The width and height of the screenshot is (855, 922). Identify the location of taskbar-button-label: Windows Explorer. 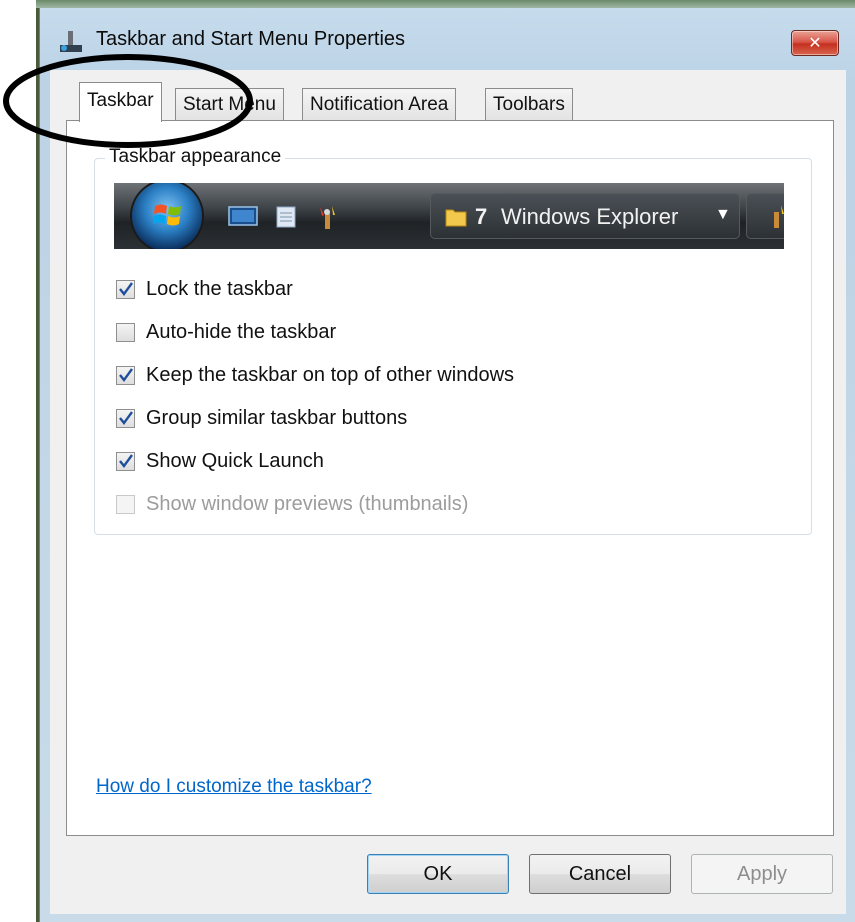
(590, 216).